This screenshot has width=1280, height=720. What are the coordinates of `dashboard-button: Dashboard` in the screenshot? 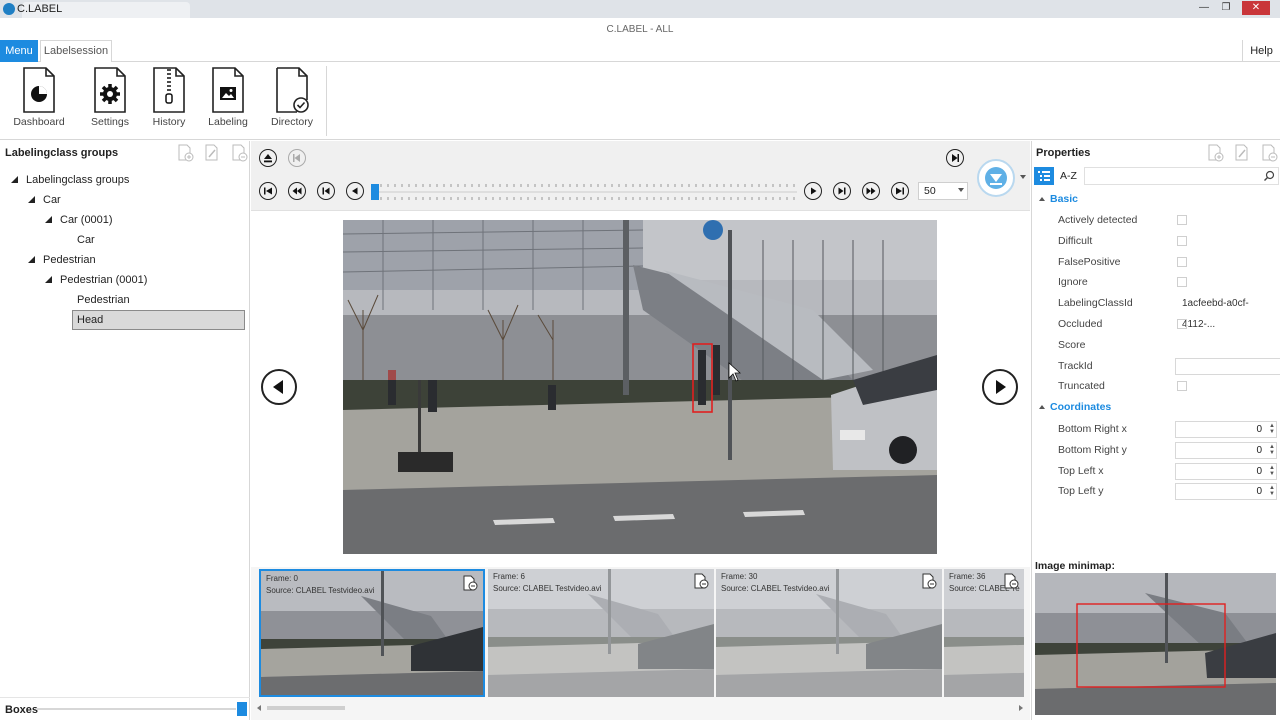 It's located at (39, 97).